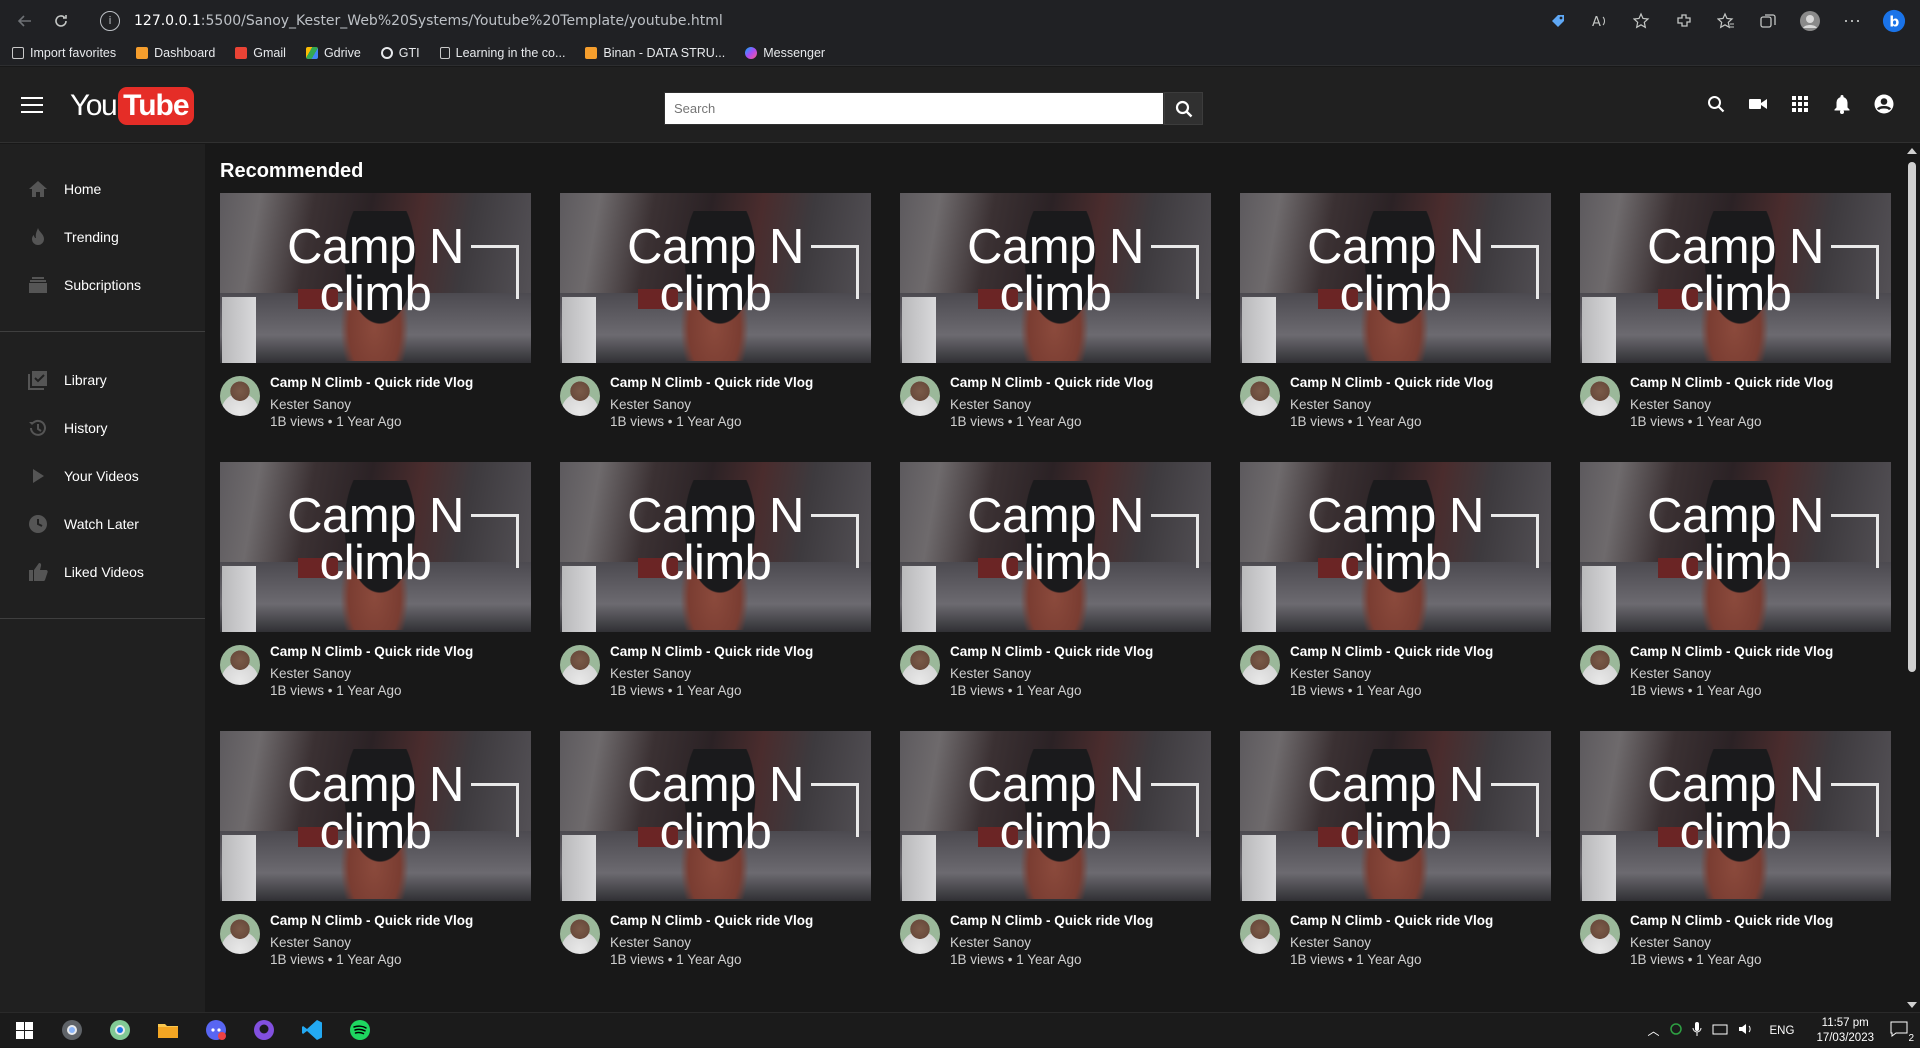  What do you see at coordinates (25, 21) in the screenshot?
I see `back-icon` at bounding box center [25, 21].